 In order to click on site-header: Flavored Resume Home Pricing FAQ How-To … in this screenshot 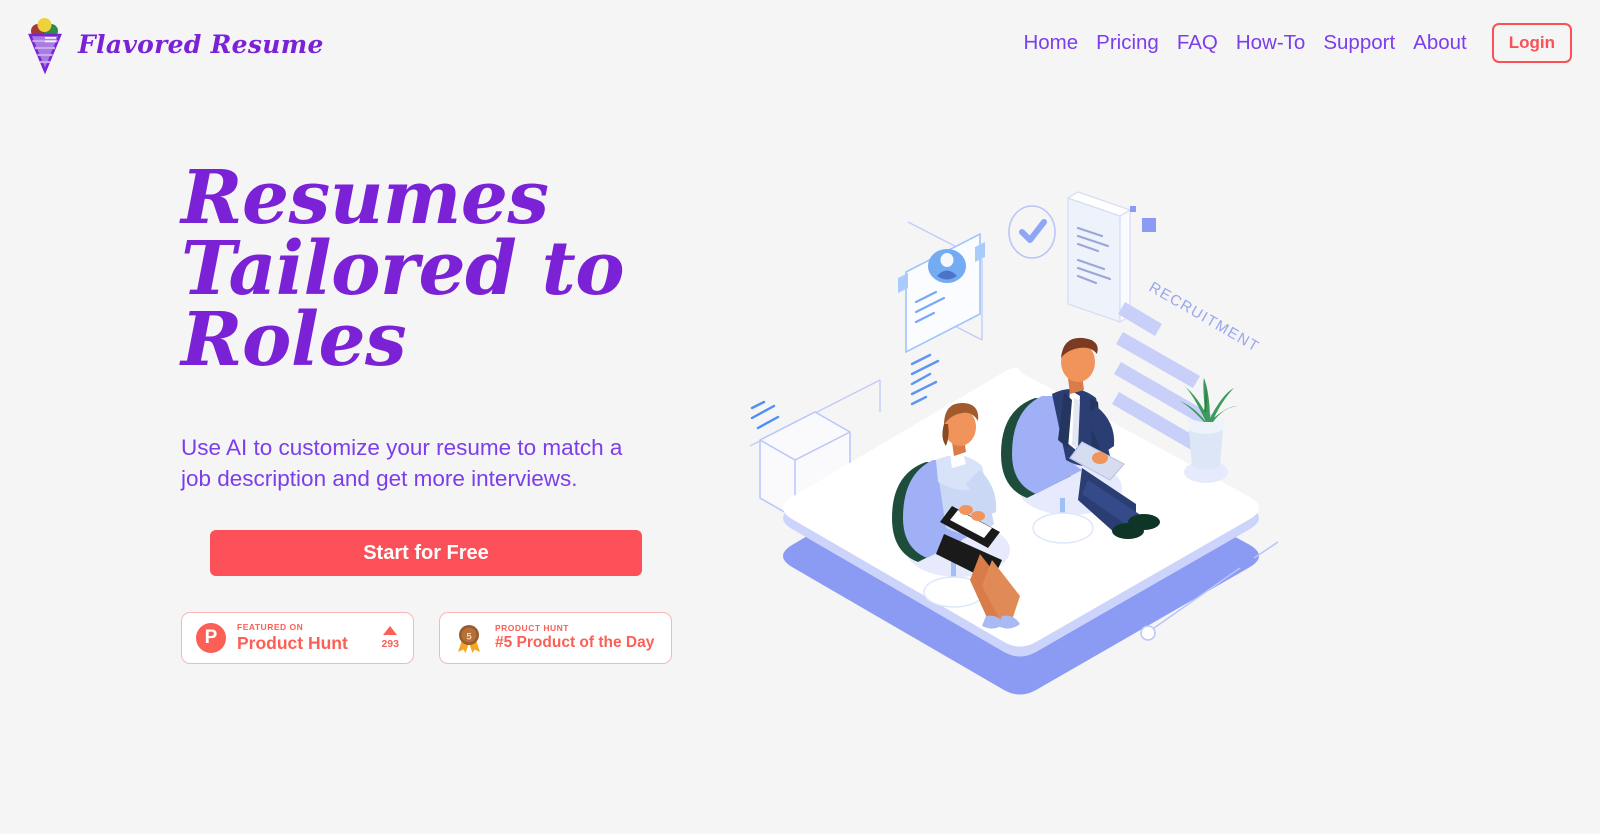, I will do `click(800, 44)`.